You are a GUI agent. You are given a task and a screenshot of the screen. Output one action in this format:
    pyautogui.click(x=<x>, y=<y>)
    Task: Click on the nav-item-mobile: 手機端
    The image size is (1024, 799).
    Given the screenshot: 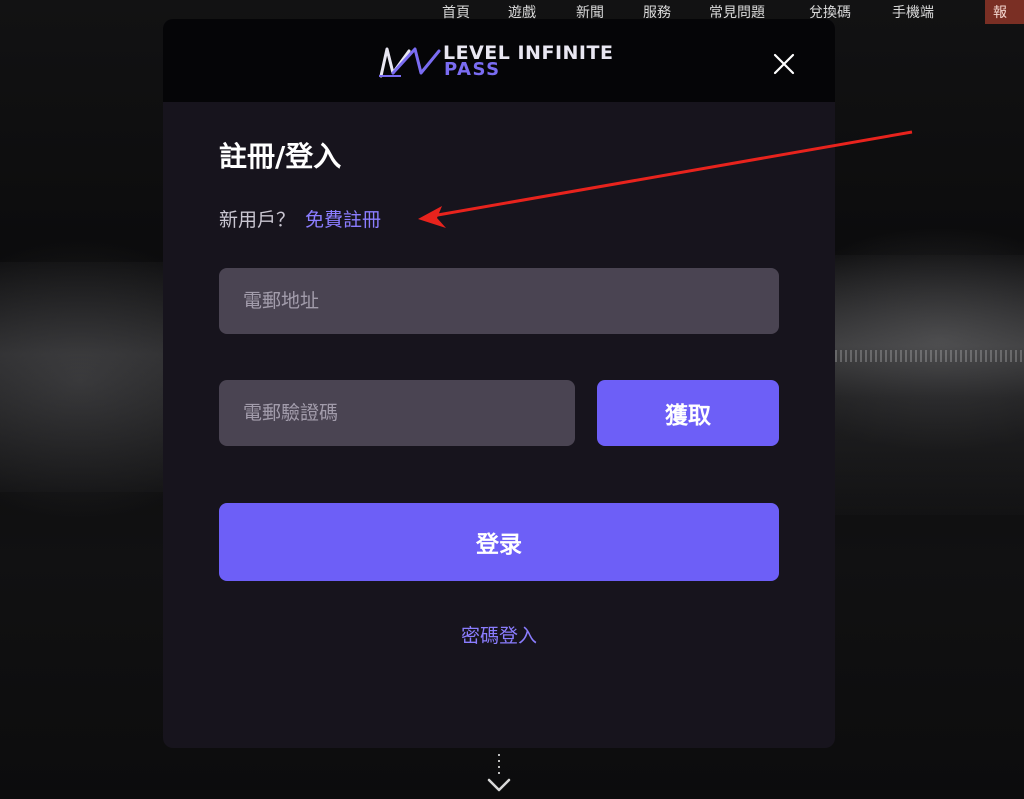 What is the action you would take?
    pyautogui.click(x=913, y=12)
    